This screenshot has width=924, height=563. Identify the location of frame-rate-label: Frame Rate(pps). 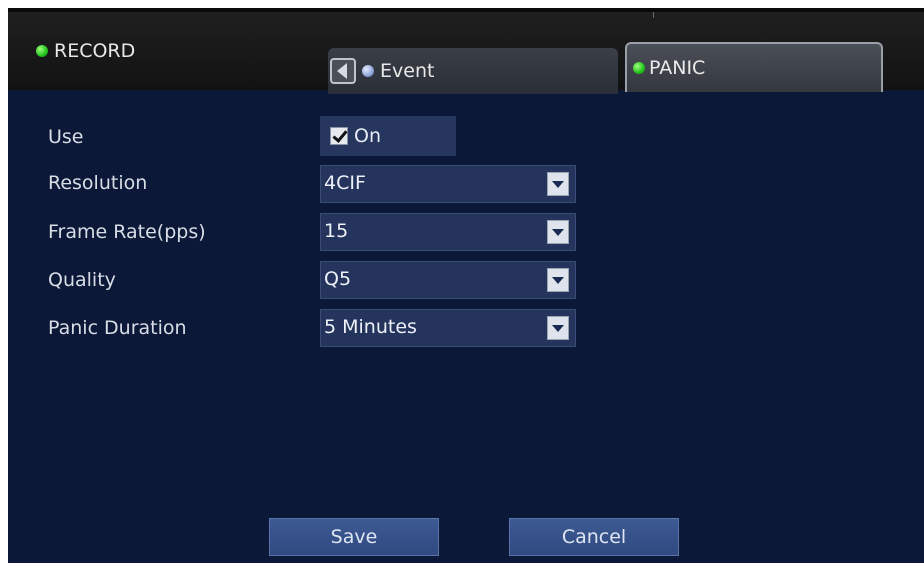
(127, 232).